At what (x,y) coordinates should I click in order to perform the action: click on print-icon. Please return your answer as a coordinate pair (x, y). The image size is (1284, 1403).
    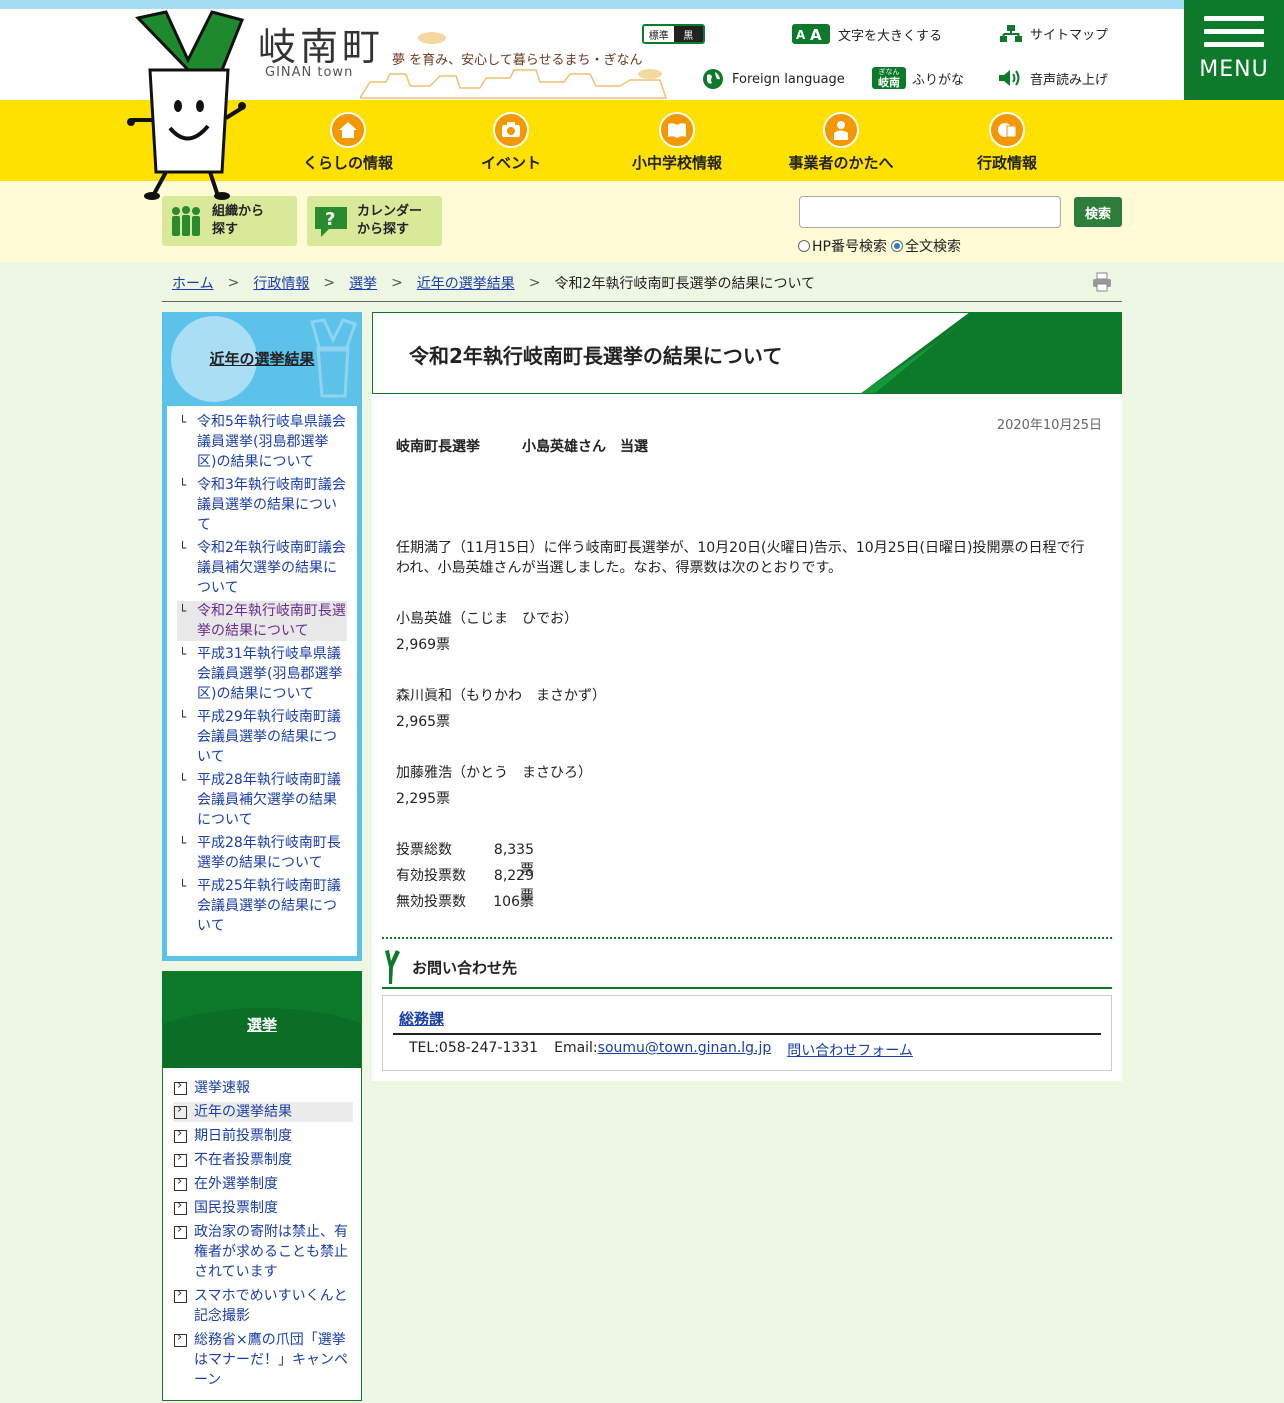
    Looking at the image, I should click on (1102, 282).